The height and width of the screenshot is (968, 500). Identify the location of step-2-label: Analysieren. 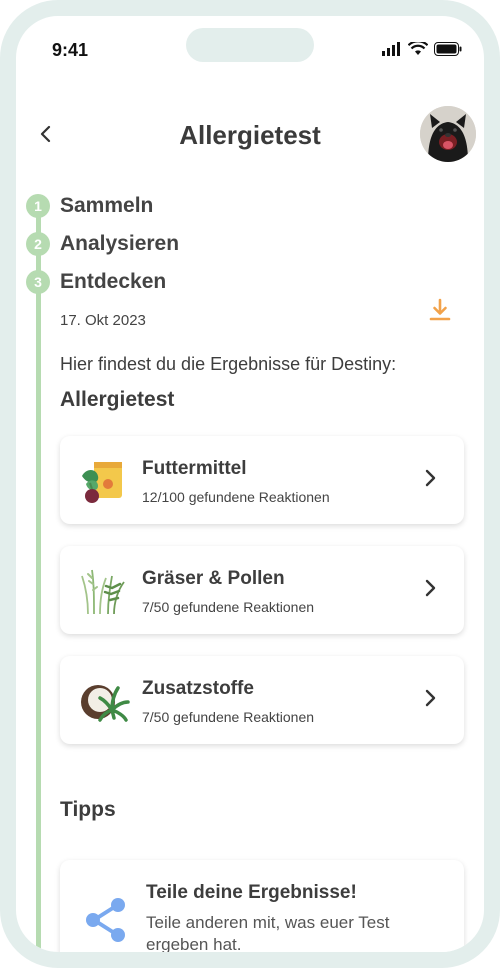
(120, 243).